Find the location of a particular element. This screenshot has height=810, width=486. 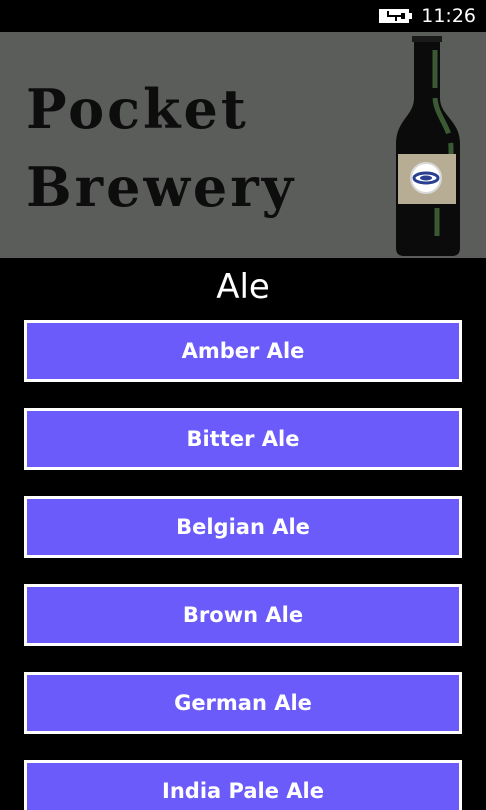

list-item: Belgian Ale is located at coordinates (243, 527).